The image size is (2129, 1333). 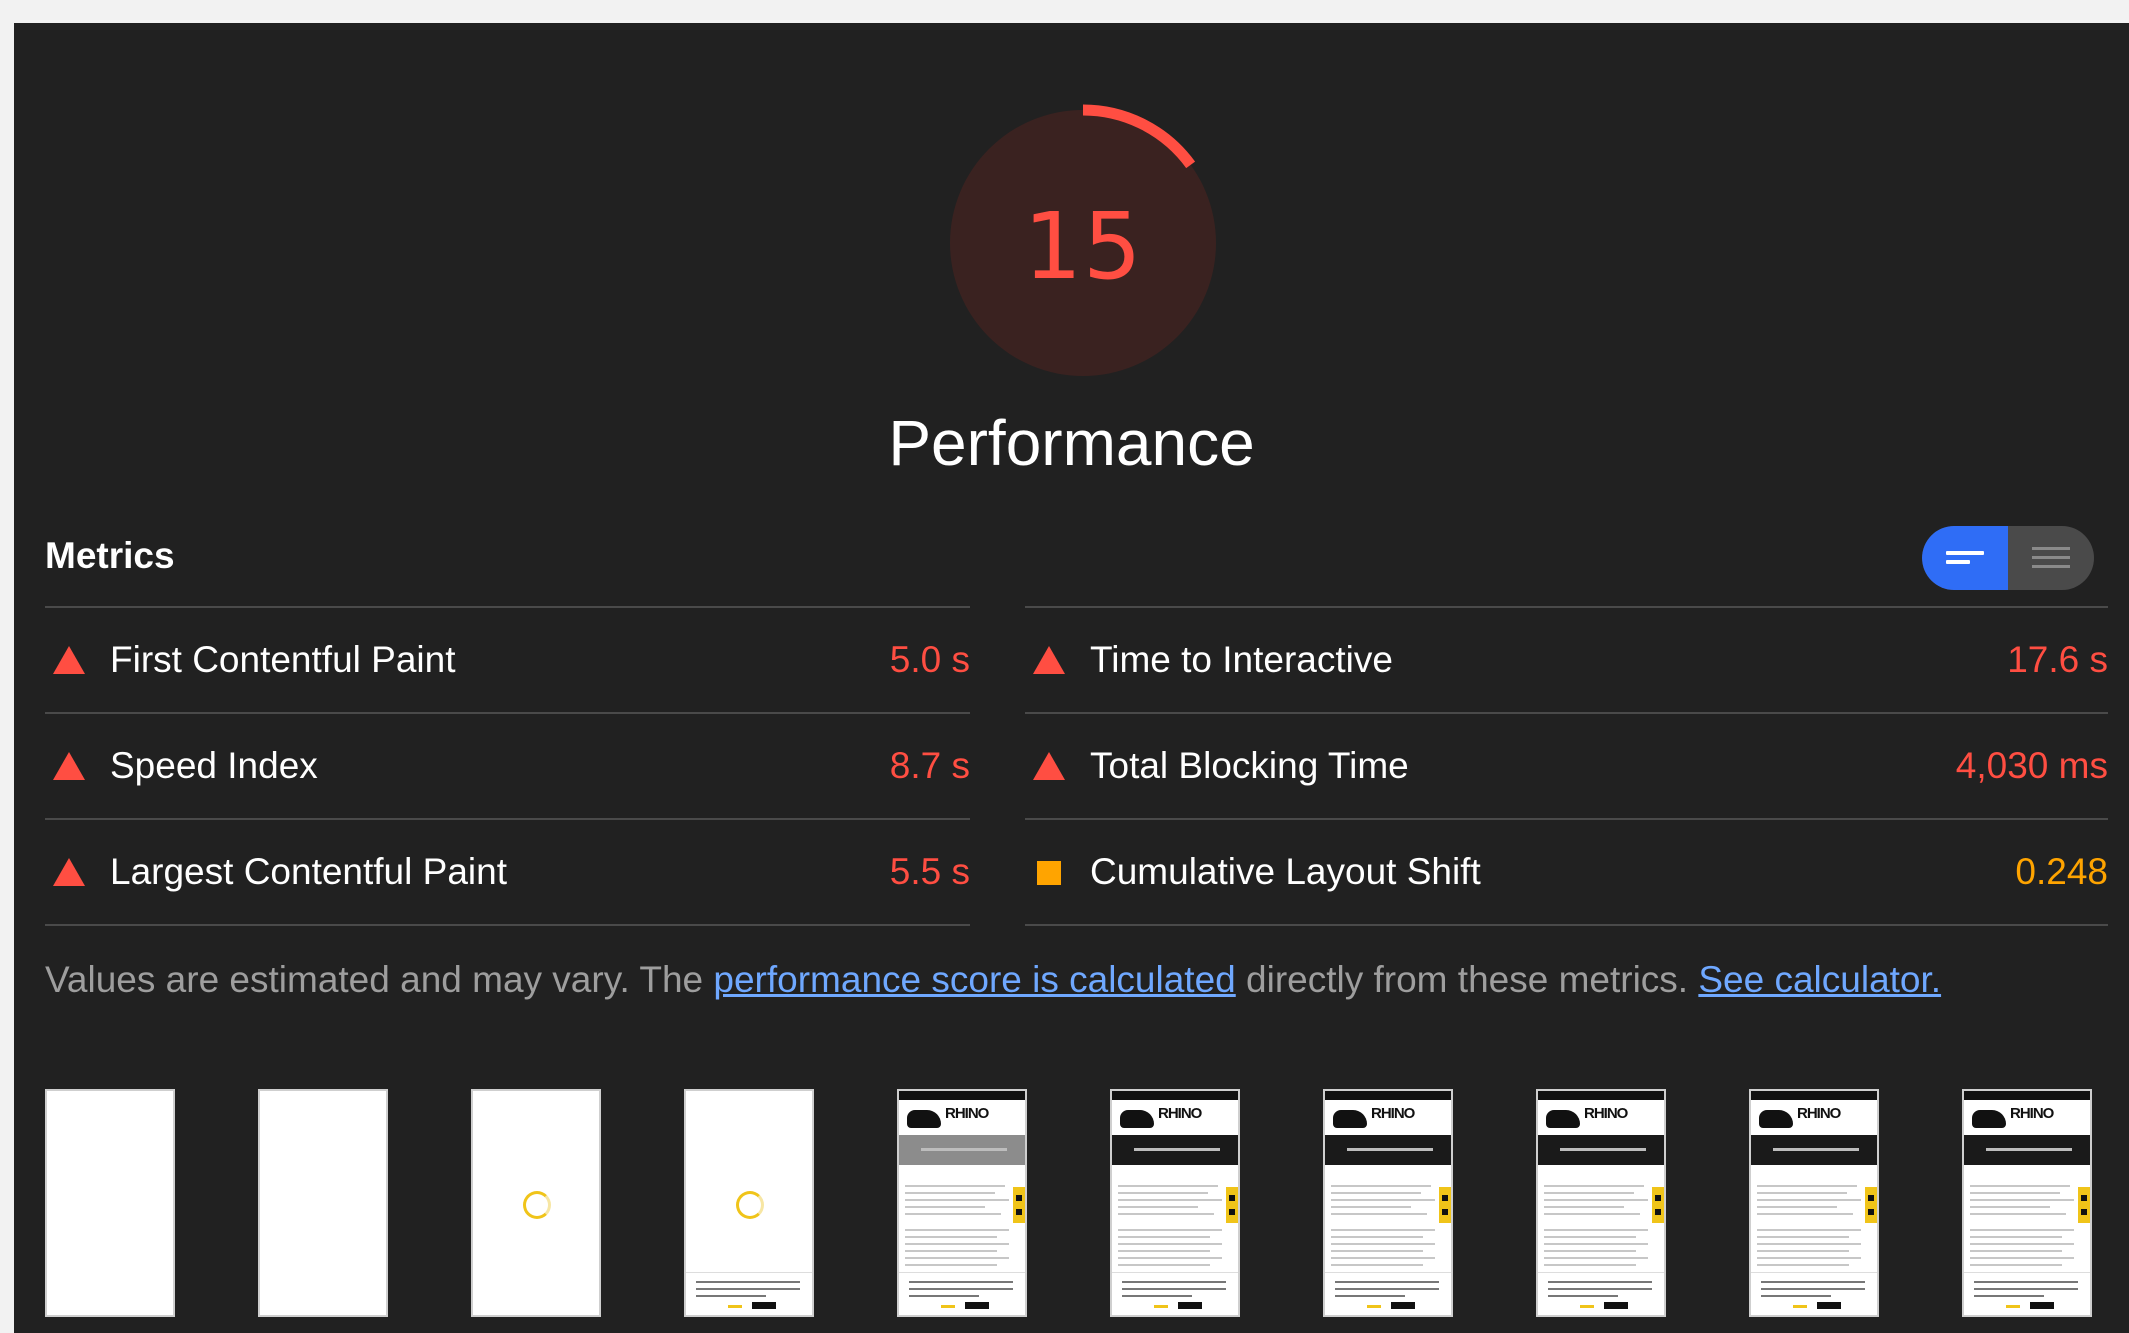 I want to click on metric-row: Total Blocking Time 4,030 ms, so click(x=1566, y=765).